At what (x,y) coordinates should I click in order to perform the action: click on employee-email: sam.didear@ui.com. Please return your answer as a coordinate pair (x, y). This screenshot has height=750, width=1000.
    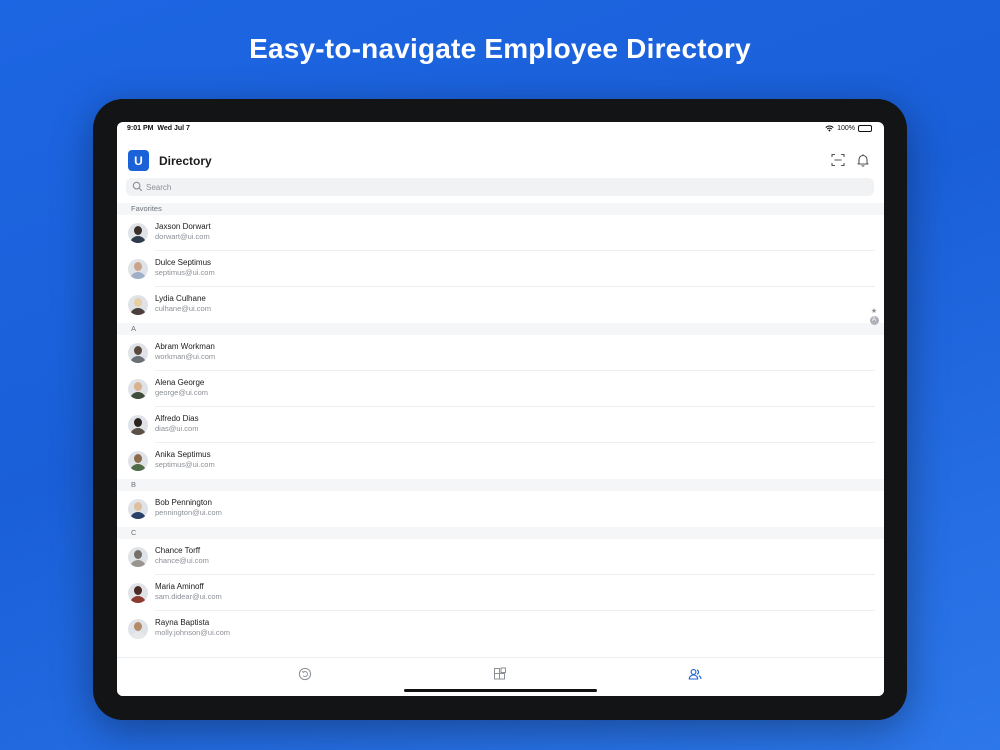
    Looking at the image, I should click on (188, 596).